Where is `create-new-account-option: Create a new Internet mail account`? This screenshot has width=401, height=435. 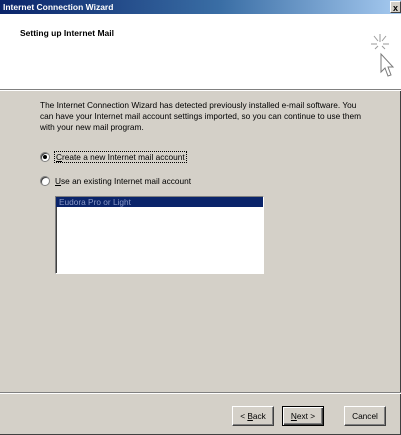
create-new-account-option: Create a new Internet mail account is located at coordinates (113, 157).